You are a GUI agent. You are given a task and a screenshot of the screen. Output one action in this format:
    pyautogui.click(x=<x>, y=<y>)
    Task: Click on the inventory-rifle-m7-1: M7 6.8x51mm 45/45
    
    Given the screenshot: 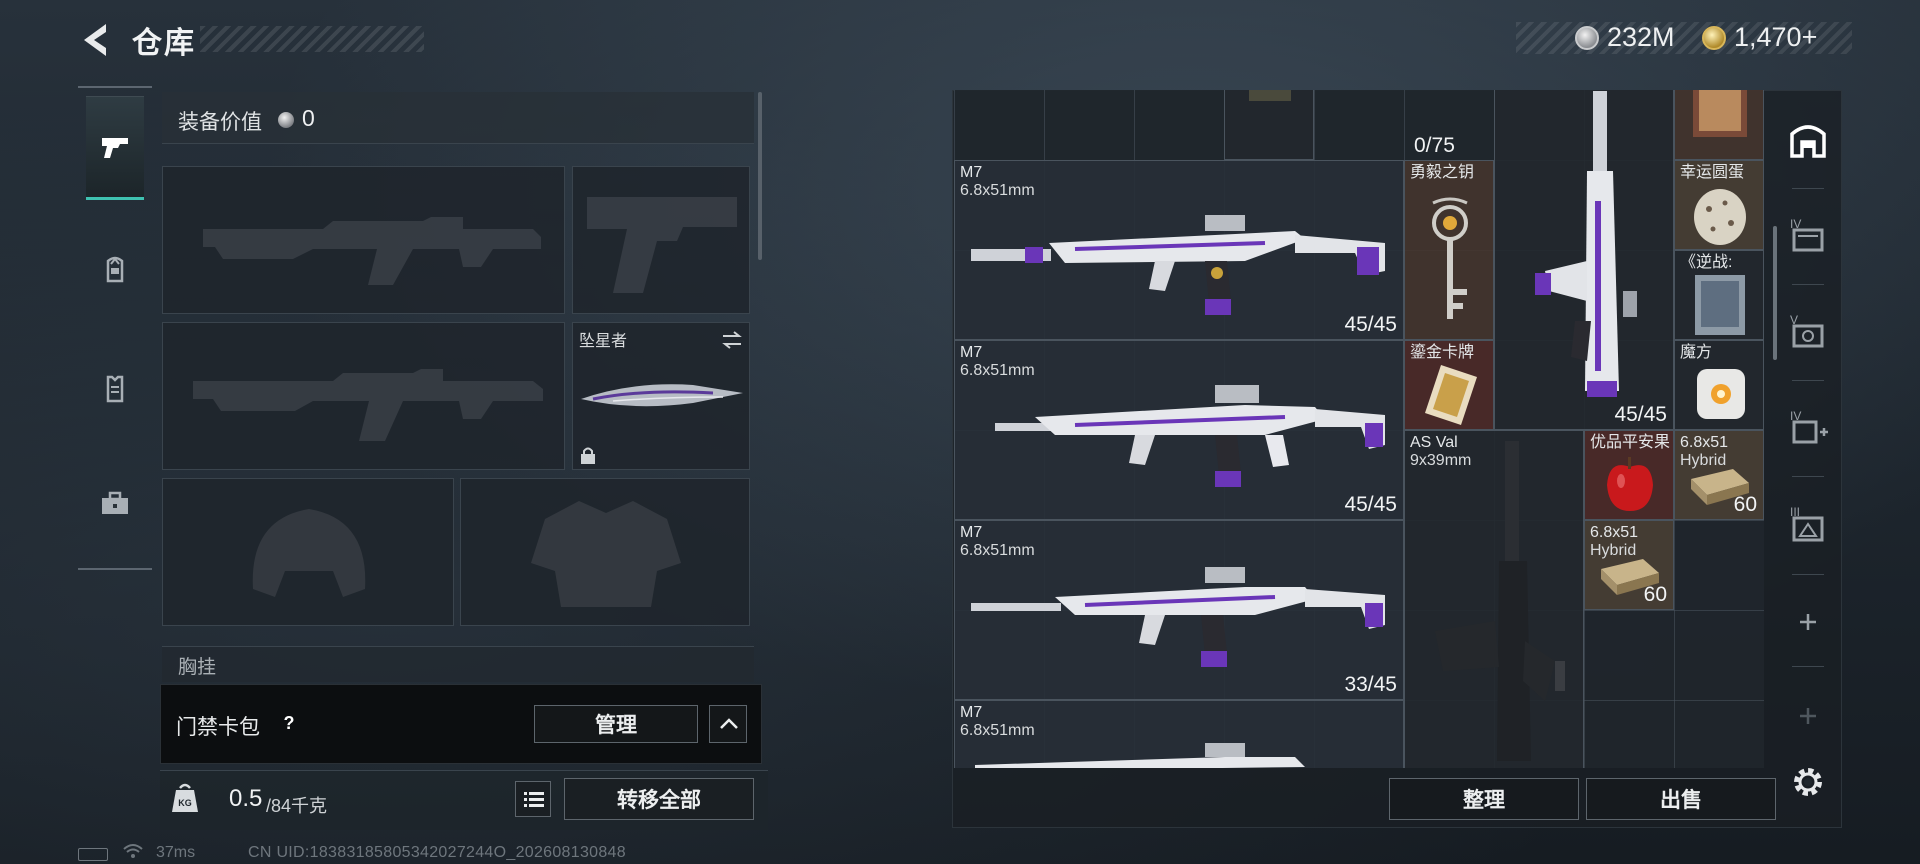 What is the action you would take?
    pyautogui.click(x=1179, y=250)
    